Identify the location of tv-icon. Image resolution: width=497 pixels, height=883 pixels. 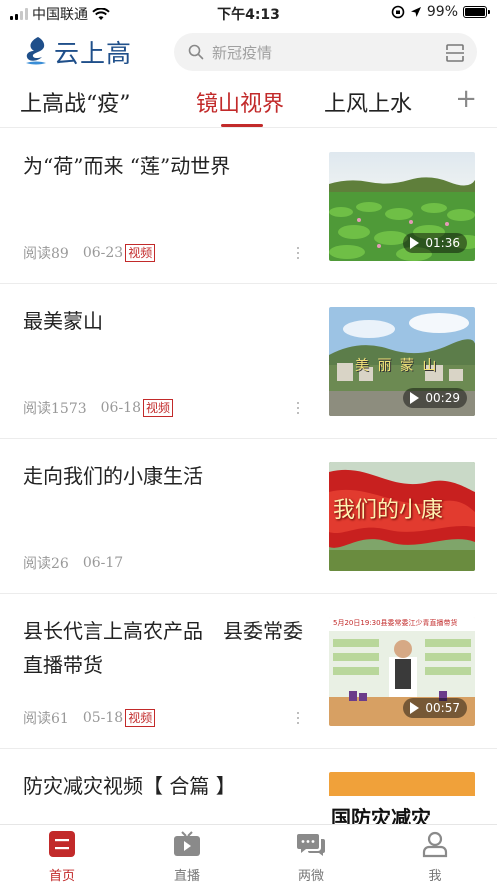
(187, 843).